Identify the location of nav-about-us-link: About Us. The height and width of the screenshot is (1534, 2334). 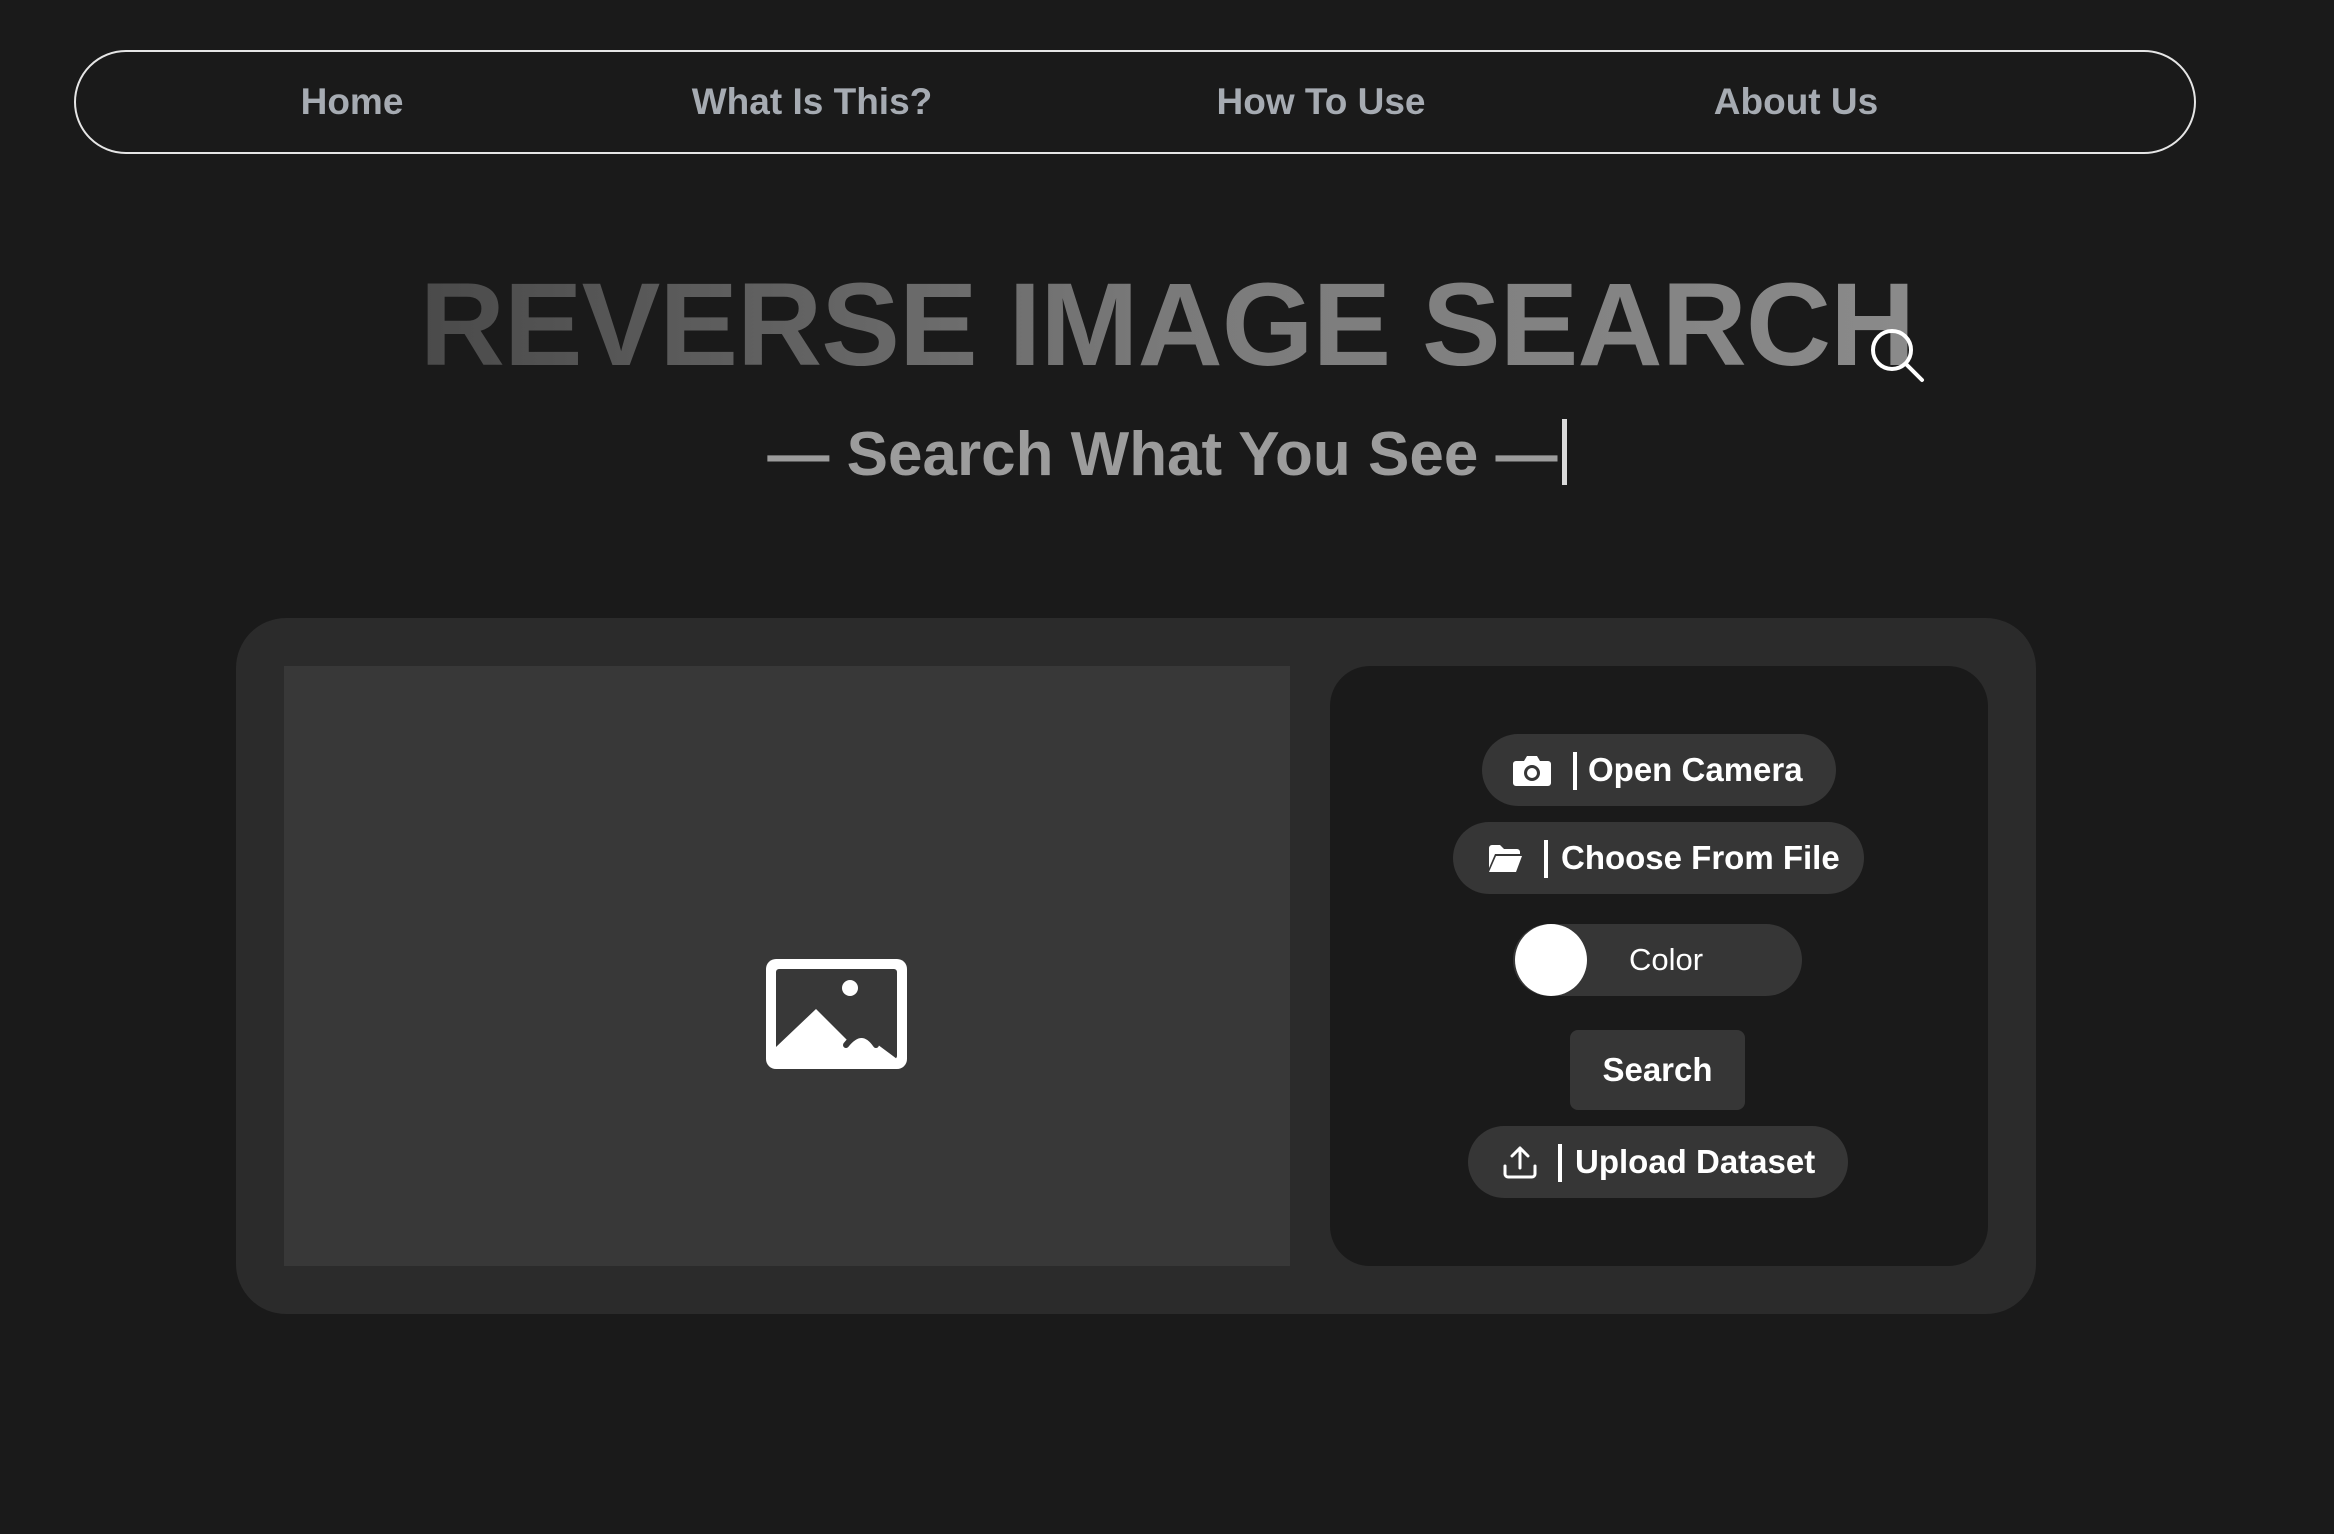
(1796, 102).